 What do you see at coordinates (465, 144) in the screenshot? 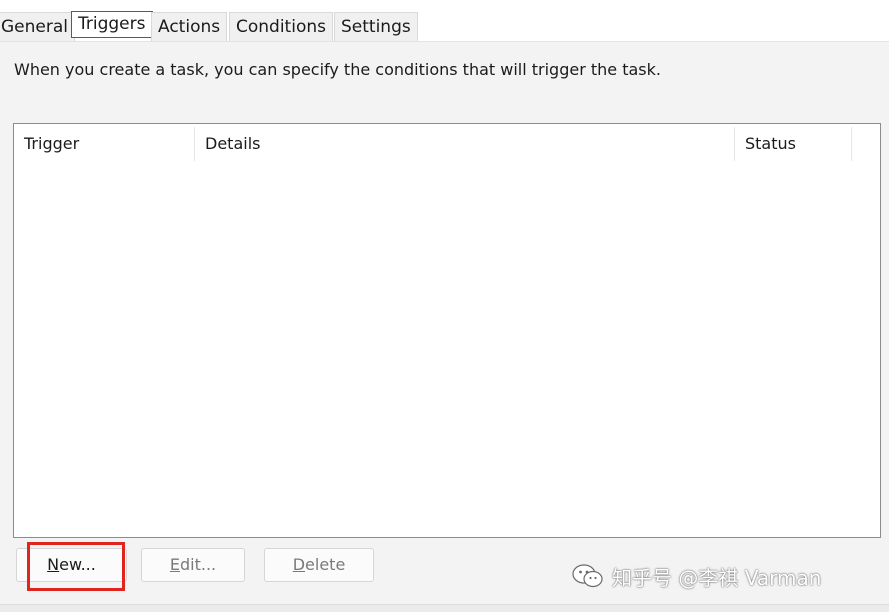
I see `column-header-details: Details` at bounding box center [465, 144].